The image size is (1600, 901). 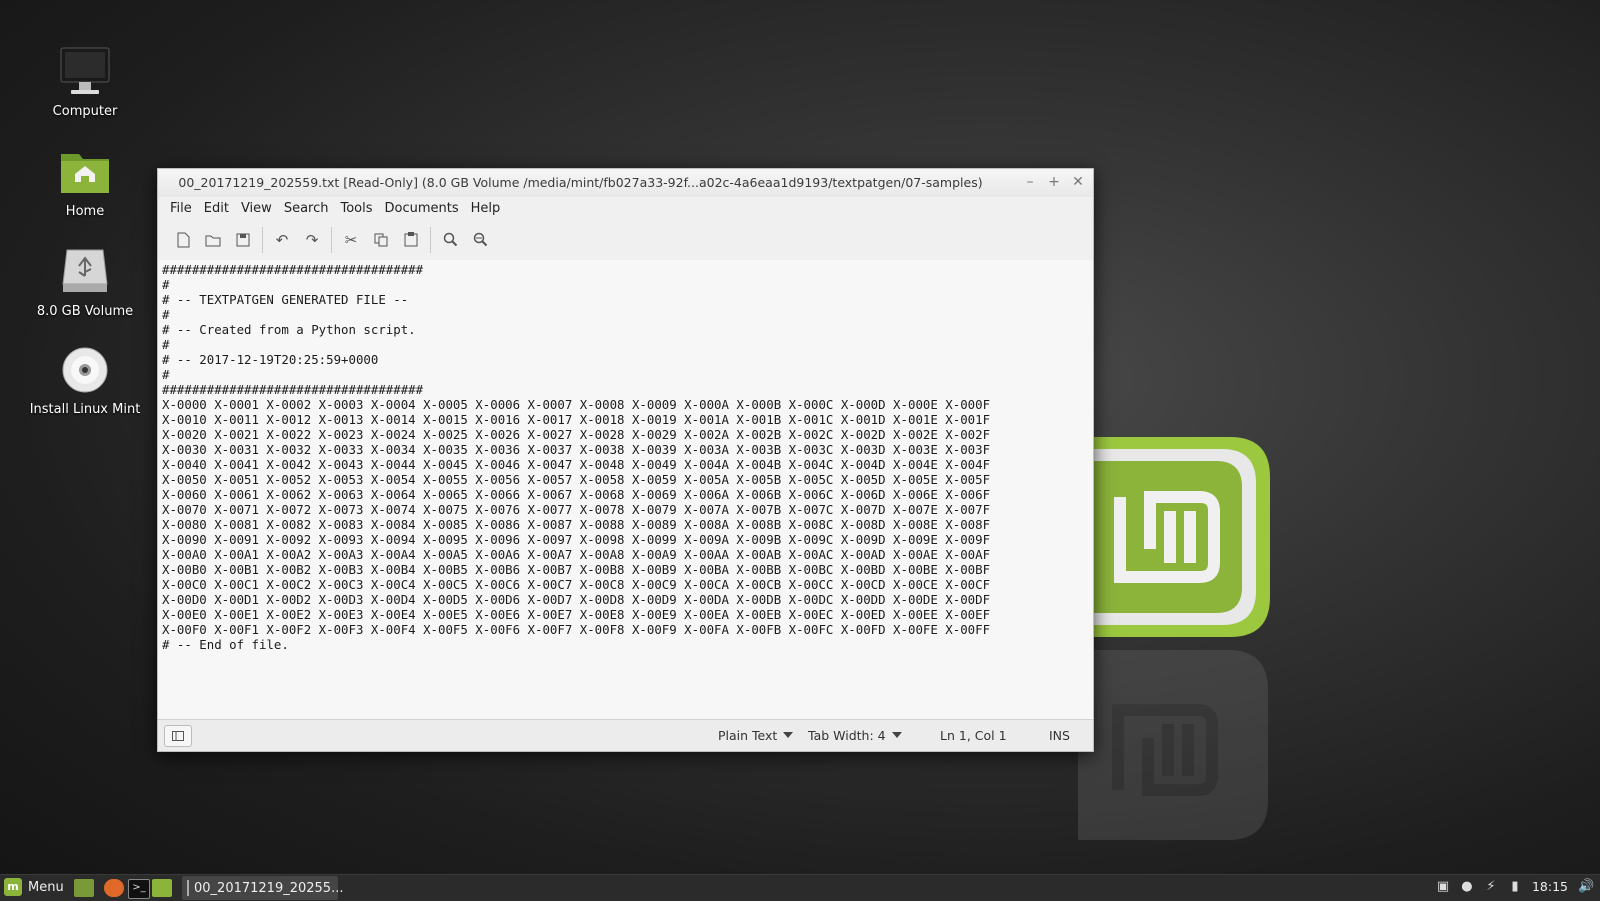 I want to click on volume-icon: 🔊, so click(x=1586, y=886).